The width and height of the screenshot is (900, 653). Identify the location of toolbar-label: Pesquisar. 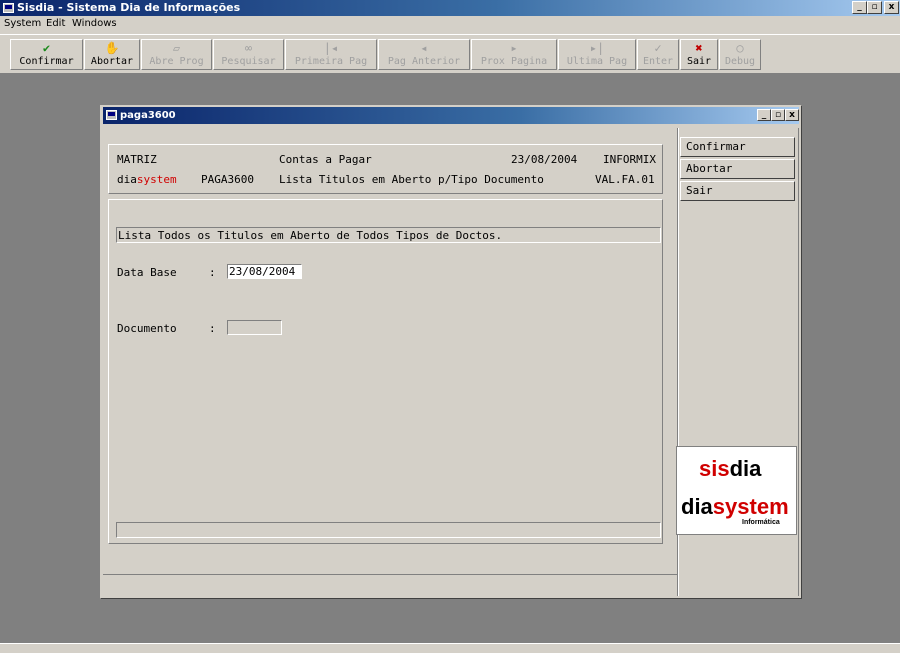
(248, 61).